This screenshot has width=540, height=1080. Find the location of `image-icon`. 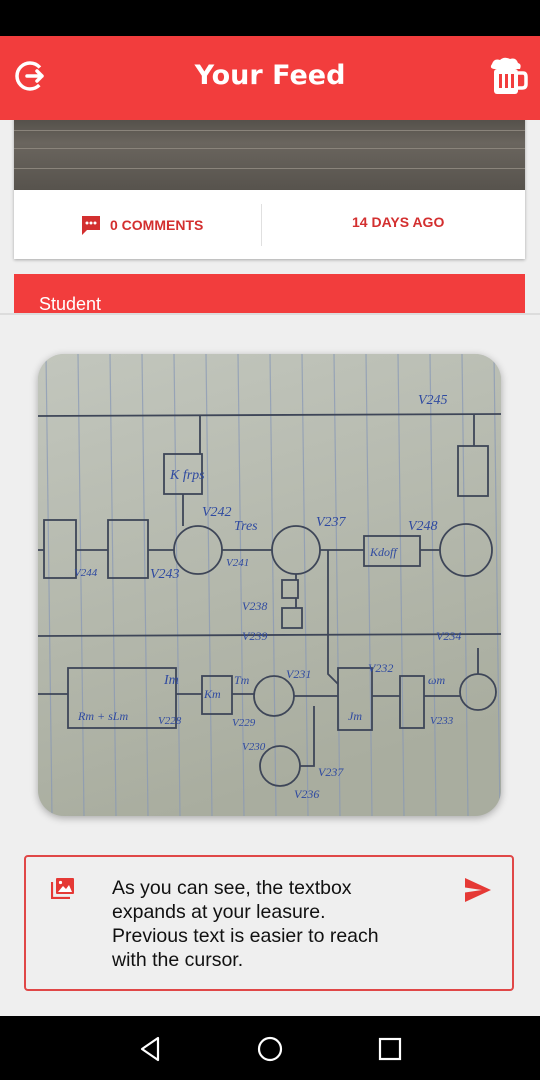

image-icon is located at coordinates (63, 888).